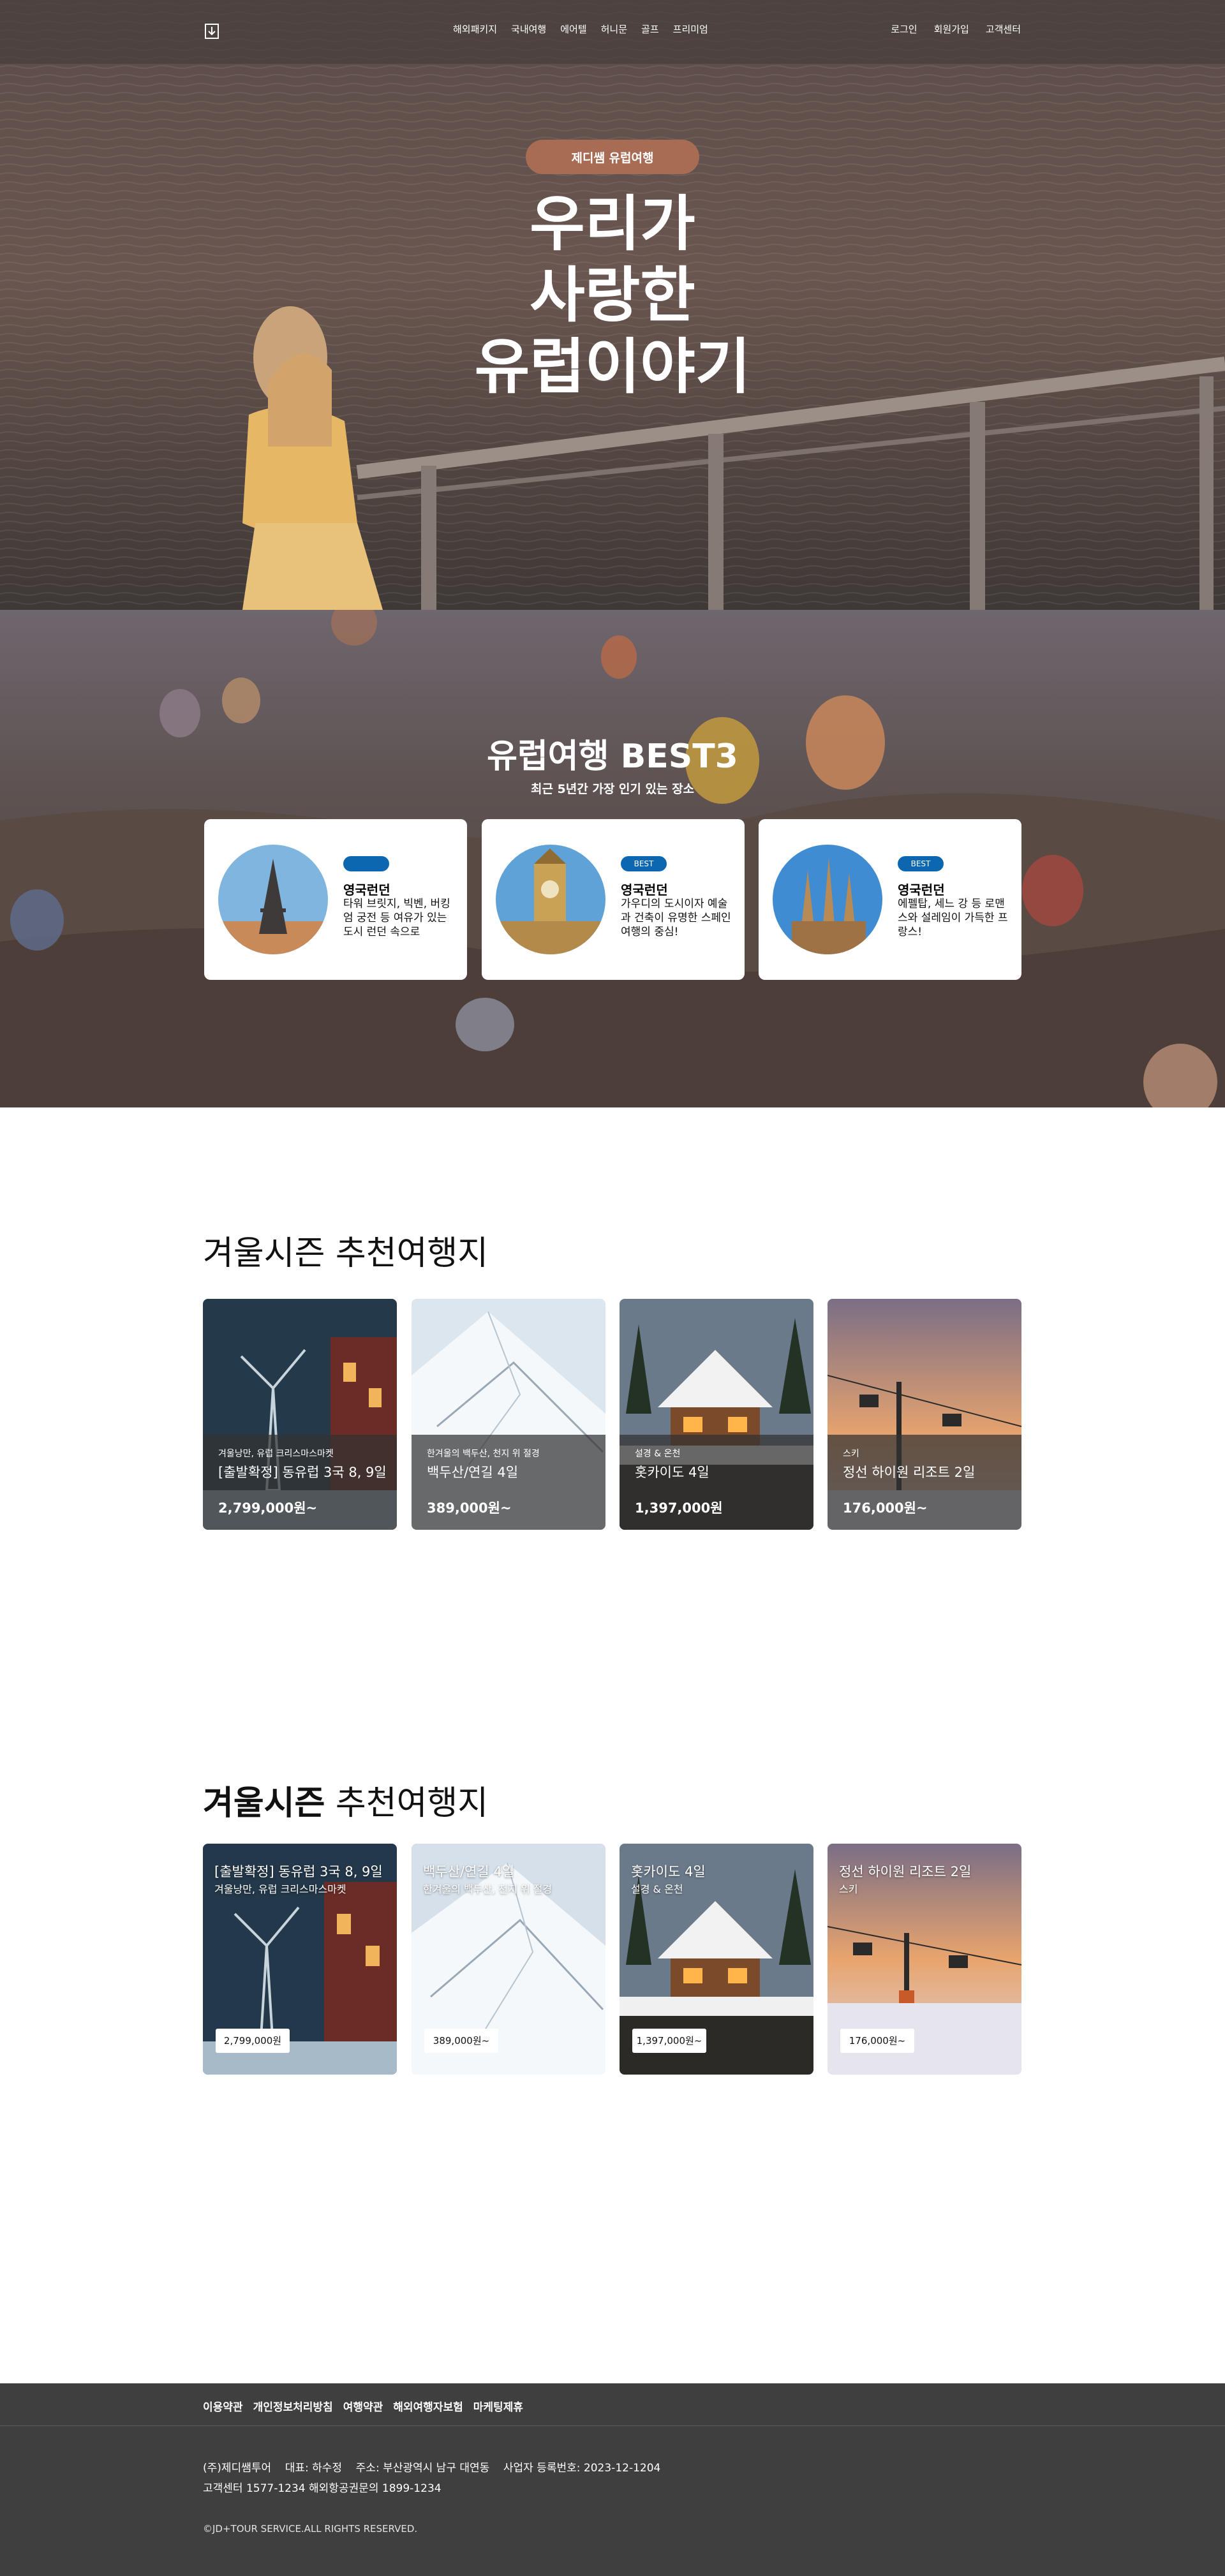 The width and height of the screenshot is (1225, 2576). Describe the element at coordinates (573, 29) in the screenshot. I see `nav-item-airtel: 에어텔` at that location.